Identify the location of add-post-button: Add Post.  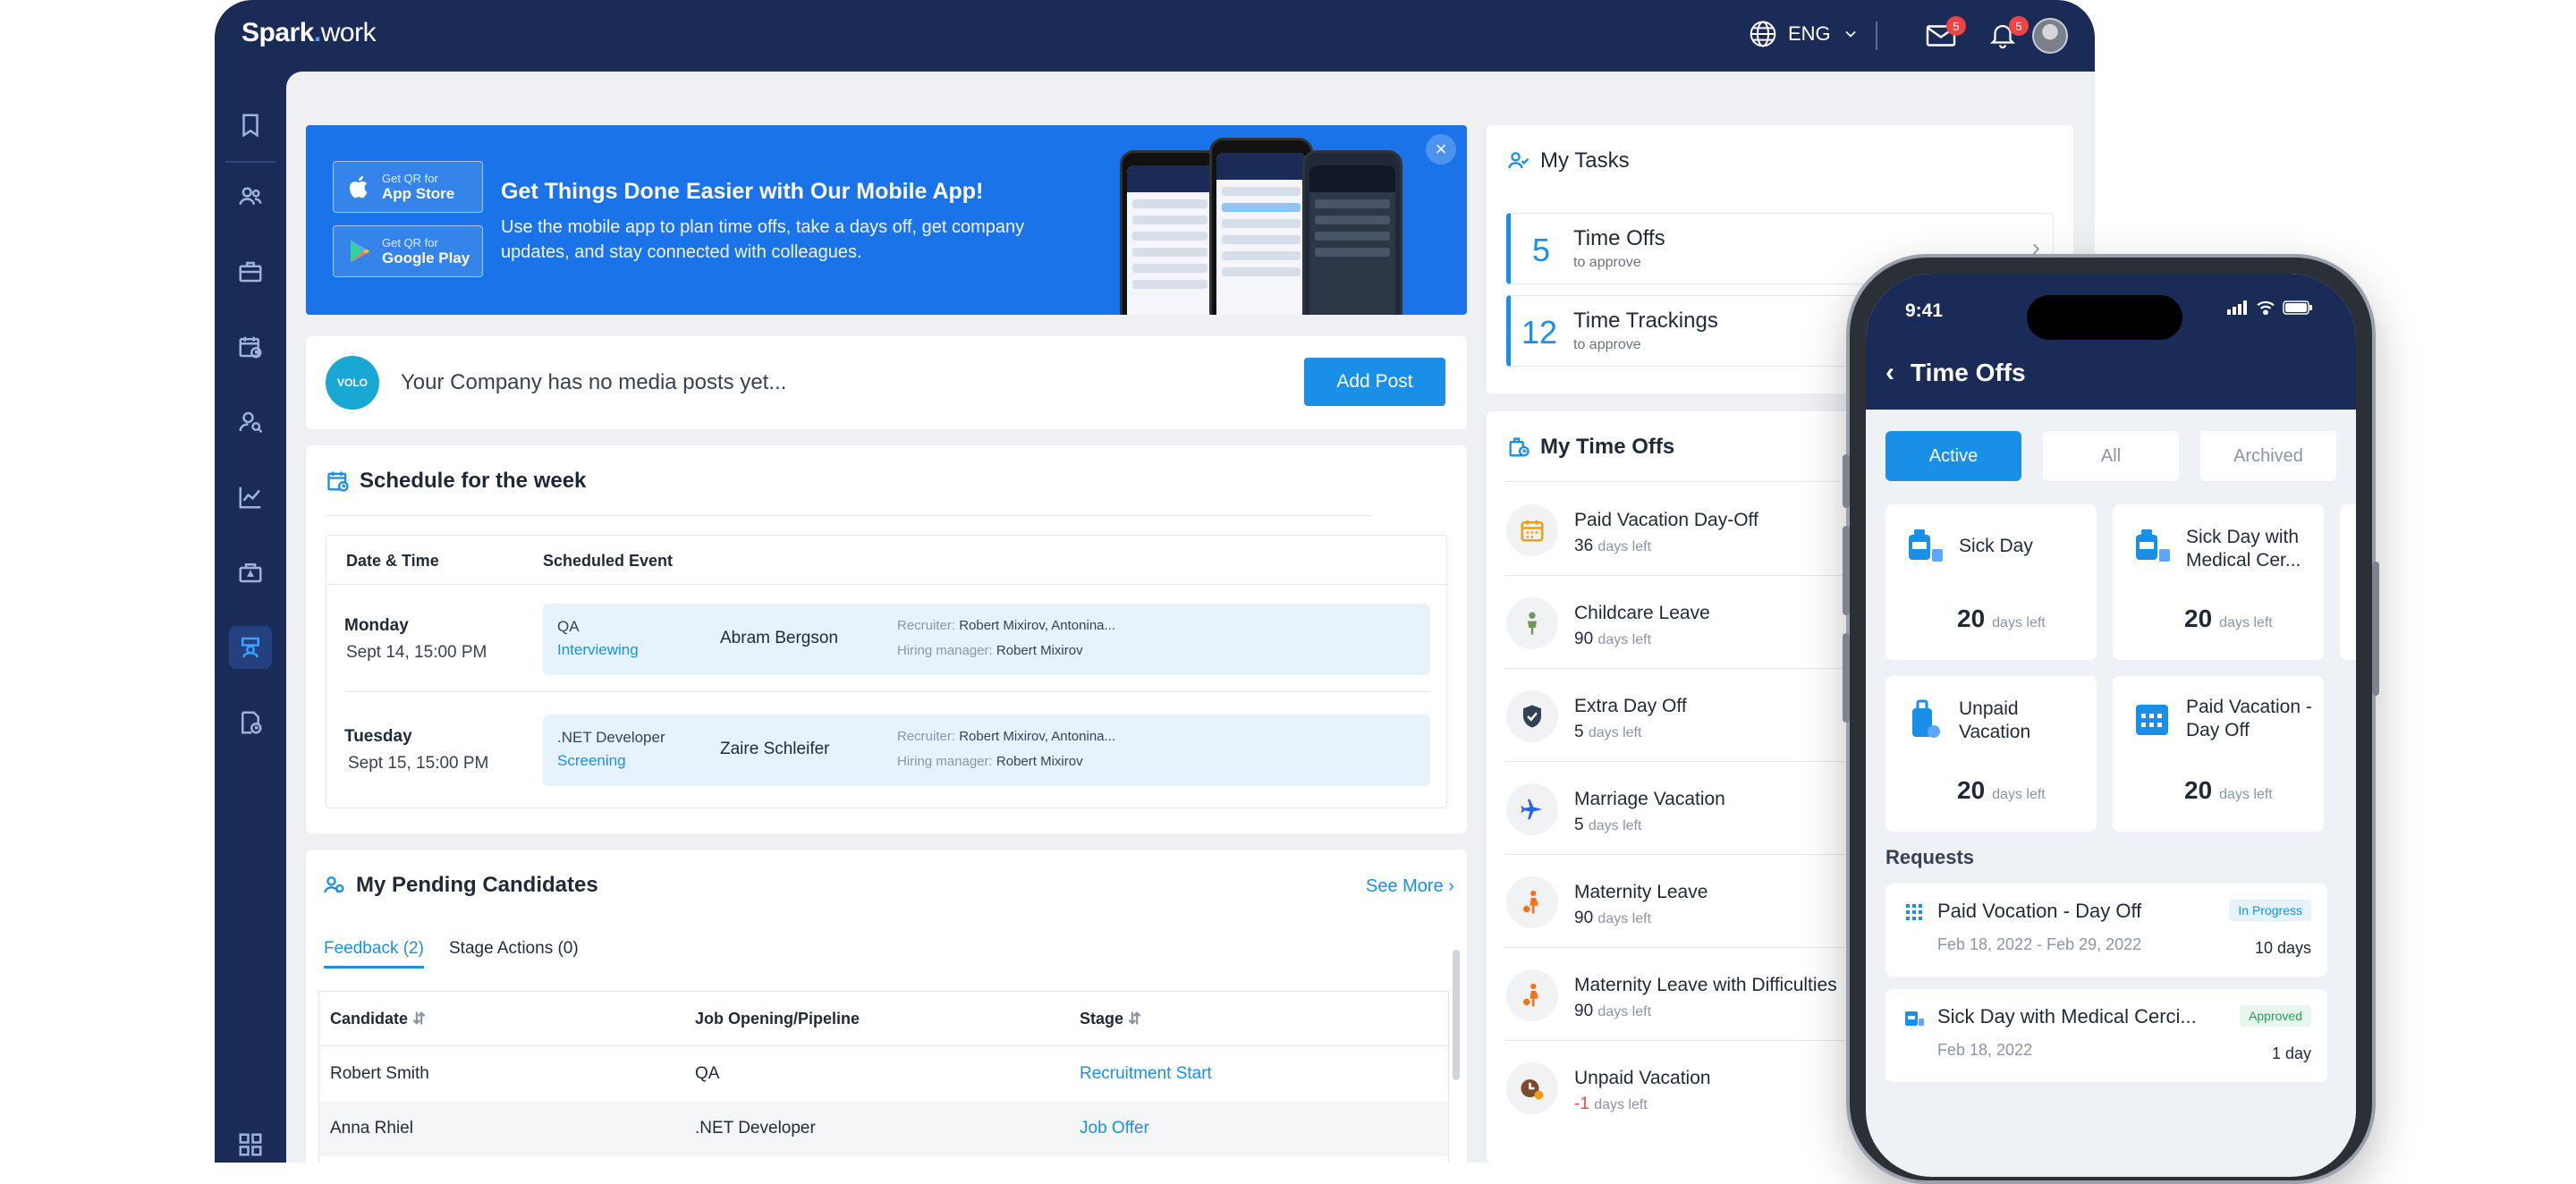
(1374, 382).